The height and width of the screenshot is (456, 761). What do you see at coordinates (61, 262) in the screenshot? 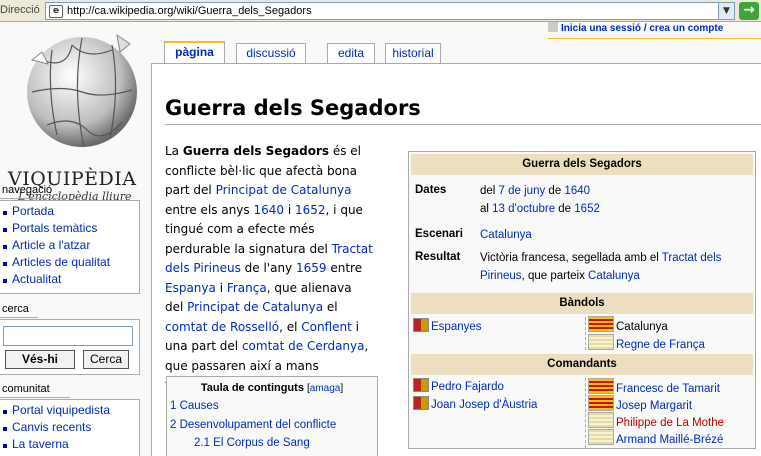
I see `sidebar-item-label: Articles de qualitat` at bounding box center [61, 262].